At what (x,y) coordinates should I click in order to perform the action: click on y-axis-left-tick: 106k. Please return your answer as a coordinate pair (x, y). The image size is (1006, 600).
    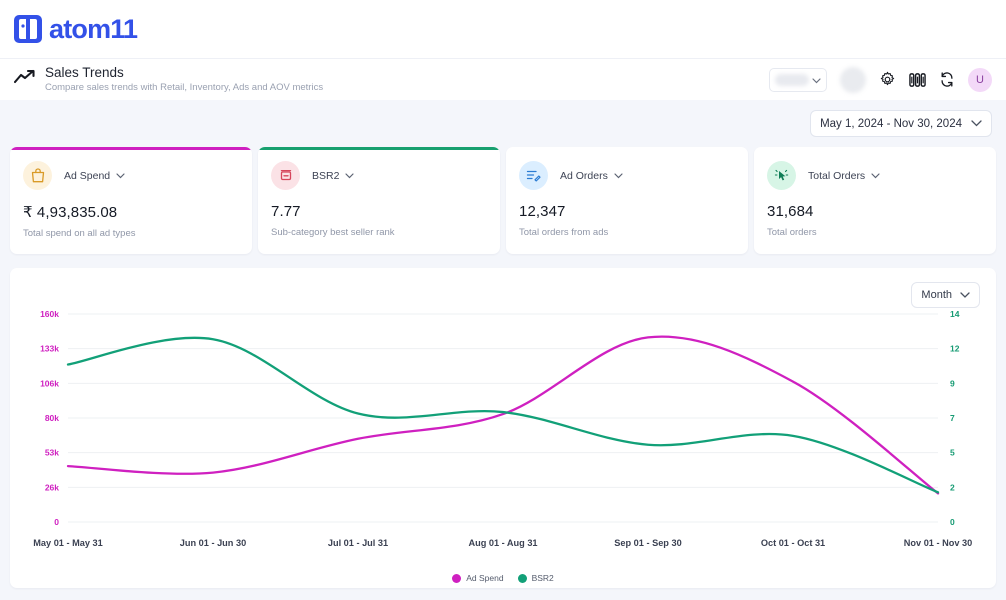
    Looking at the image, I should click on (49, 383).